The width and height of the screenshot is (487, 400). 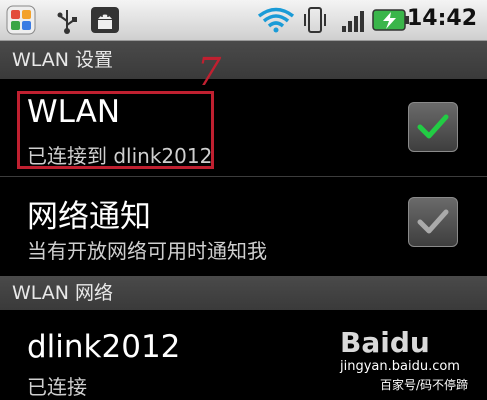 What do you see at coordinates (21, 20) in the screenshot?
I see `app-grid-icon` at bounding box center [21, 20].